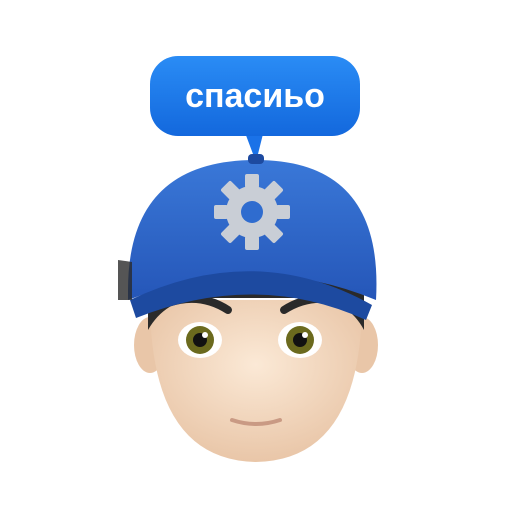  Describe the element at coordinates (252, 212) in the screenshot. I see `gear-icon` at that location.